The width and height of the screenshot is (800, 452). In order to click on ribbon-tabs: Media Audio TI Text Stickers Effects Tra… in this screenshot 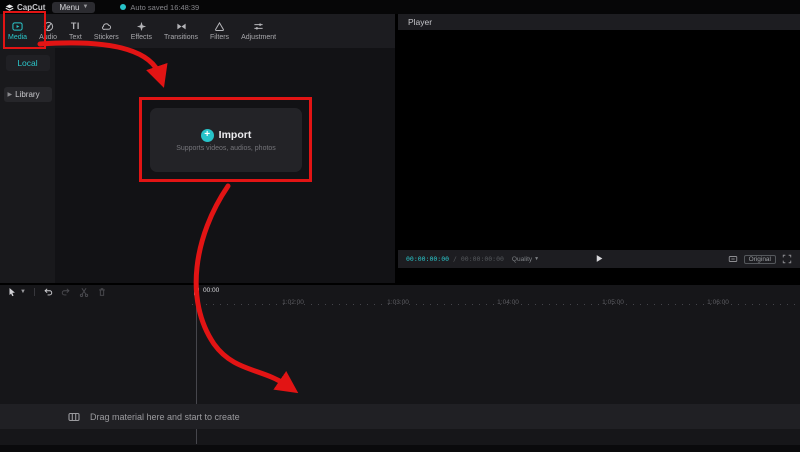, I will do `click(197, 31)`.